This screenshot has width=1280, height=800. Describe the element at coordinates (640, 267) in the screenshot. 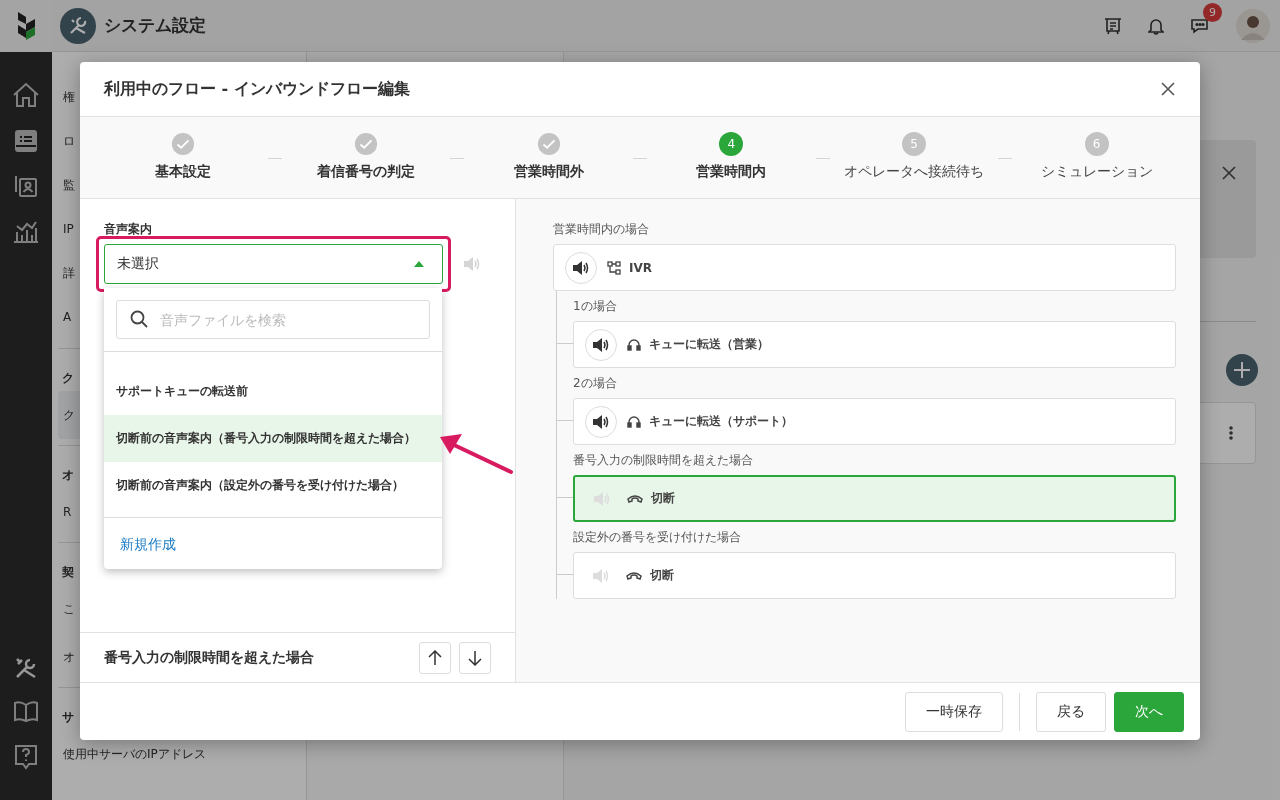

I see `node-label: IVR` at that location.